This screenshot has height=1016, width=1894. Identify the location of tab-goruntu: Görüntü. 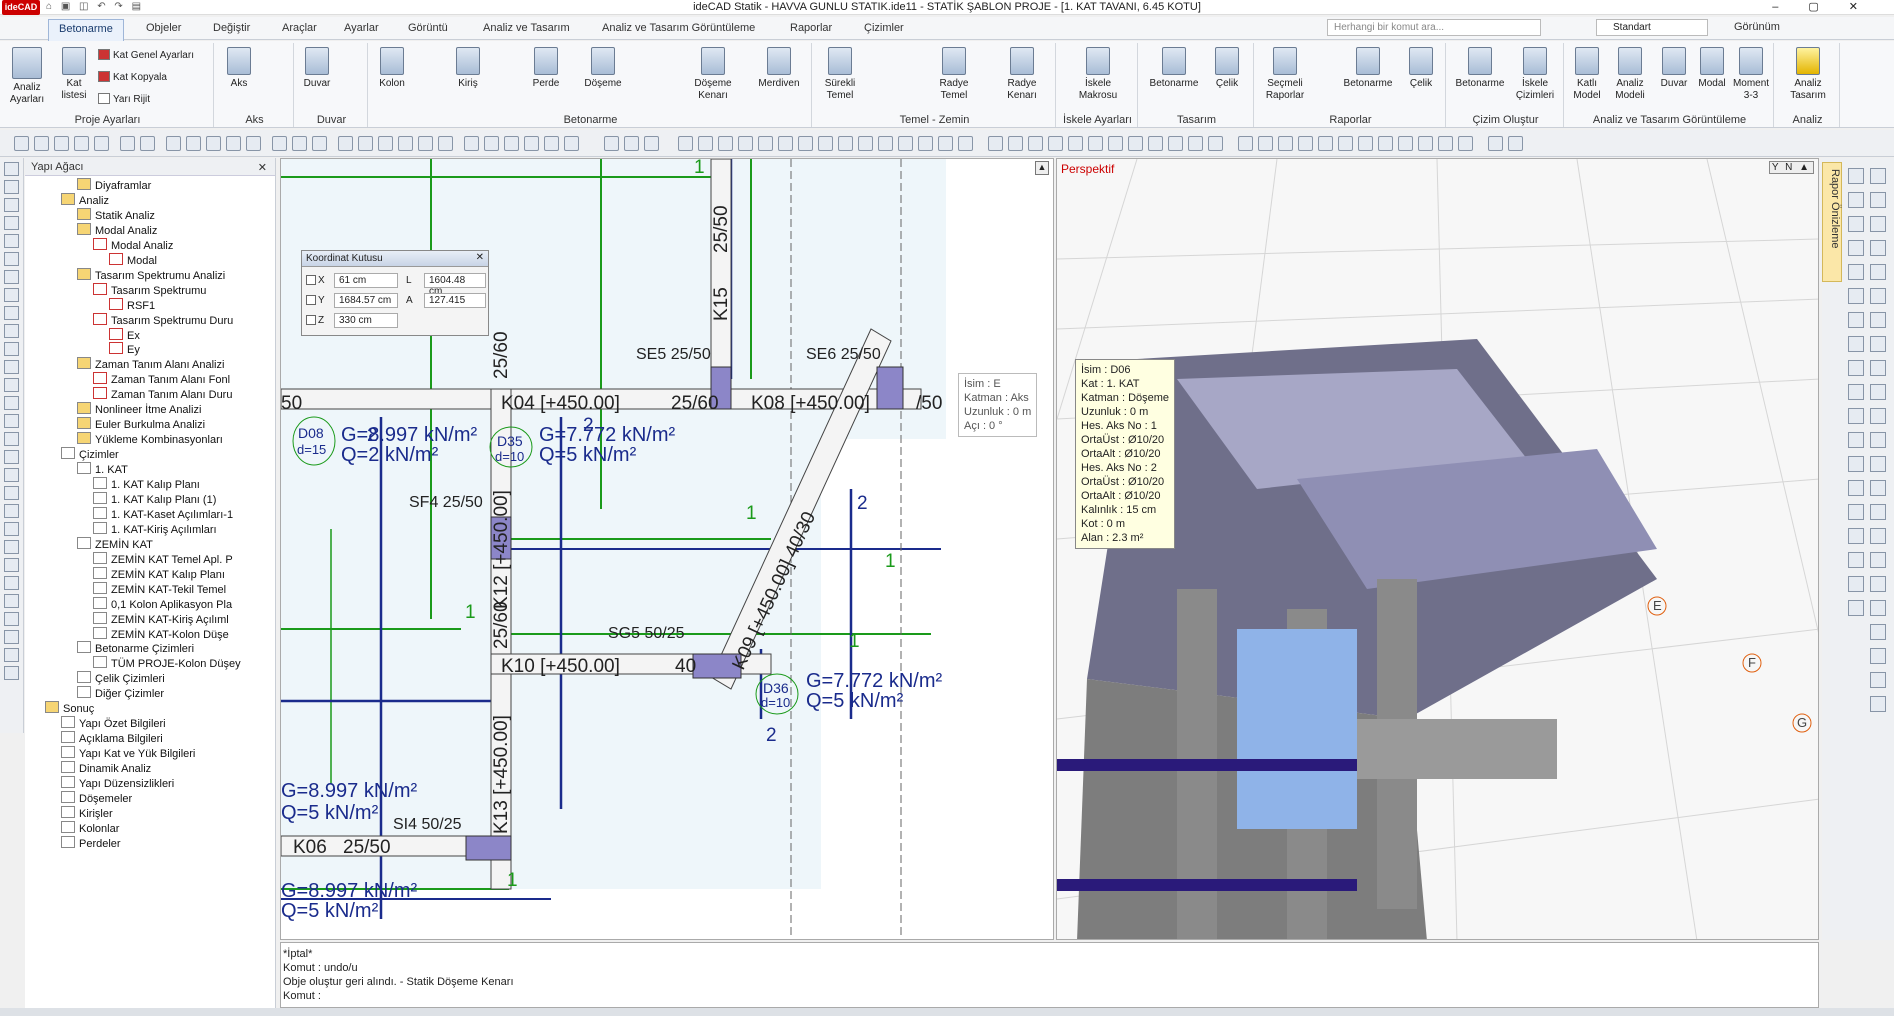
(428, 28).